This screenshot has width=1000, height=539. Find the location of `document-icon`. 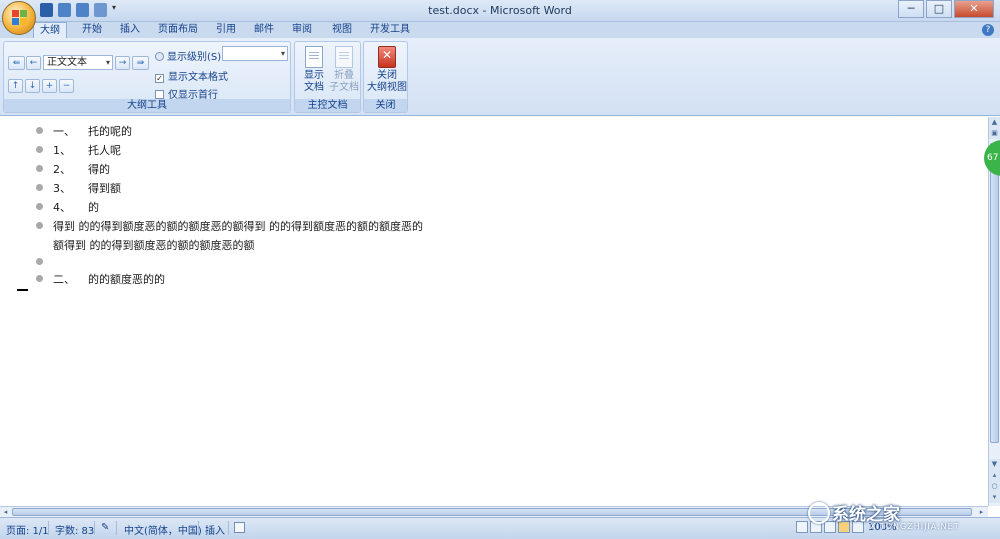

document-icon is located at coordinates (314, 57).